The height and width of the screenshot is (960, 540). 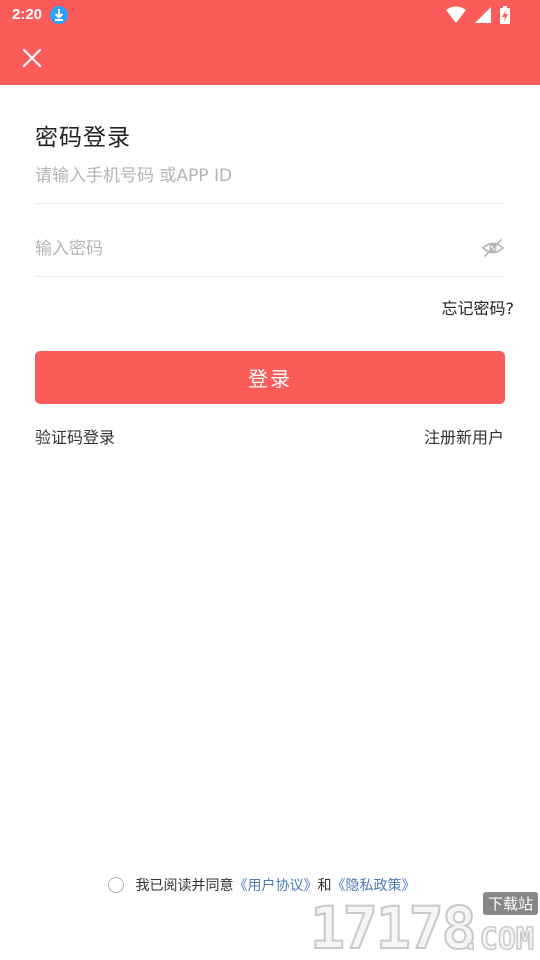 What do you see at coordinates (464, 436) in the screenshot?
I see `register-link: 注册新用户` at bounding box center [464, 436].